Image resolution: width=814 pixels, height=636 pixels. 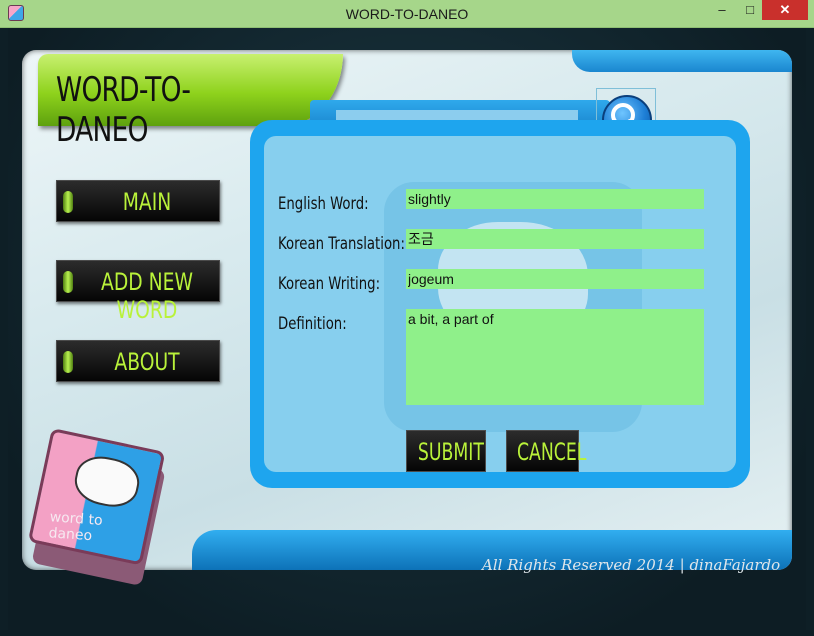 What do you see at coordinates (551, 452) in the screenshot?
I see `cancel-label: CANCEL` at bounding box center [551, 452].